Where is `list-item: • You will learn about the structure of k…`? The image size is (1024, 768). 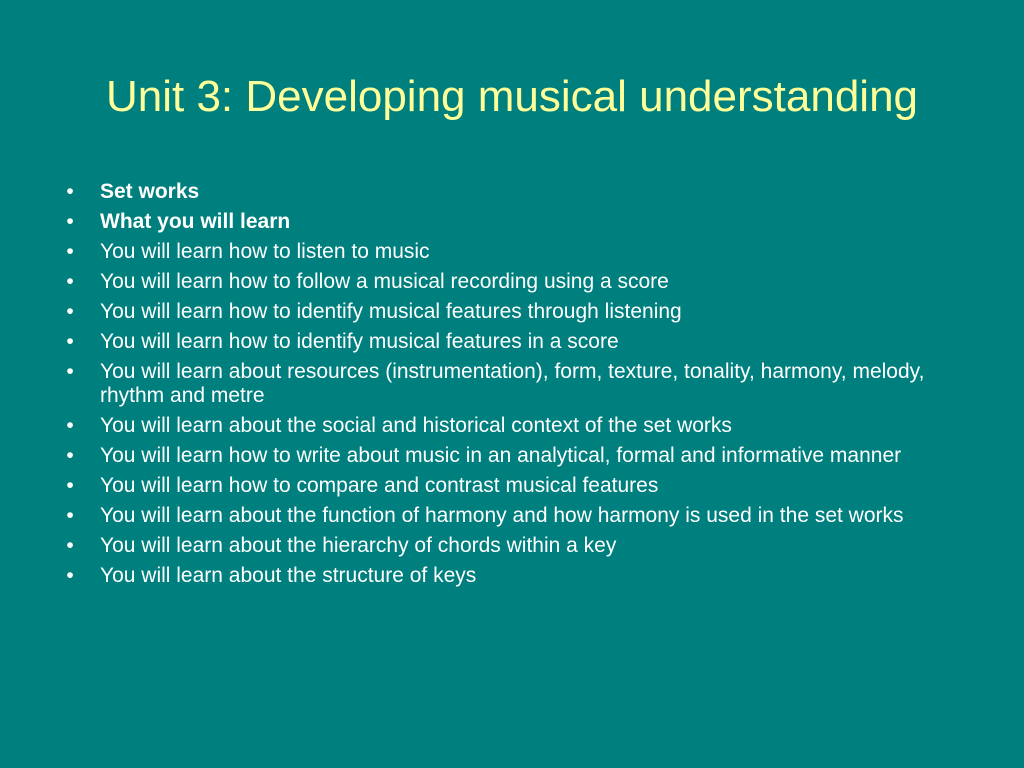 list-item: • You will learn about the structure of k… is located at coordinates (510, 576).